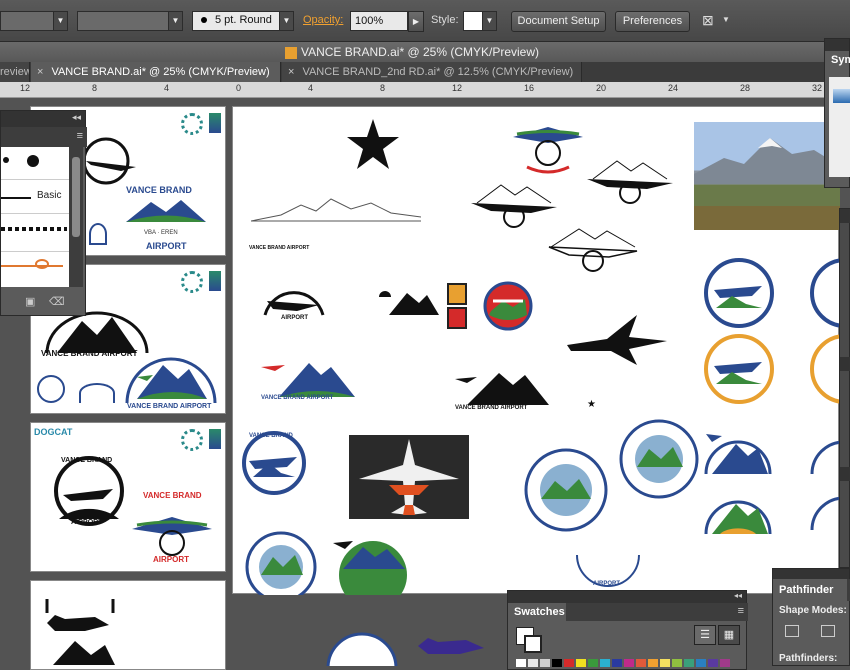 Image resolution: width=850 pixels, height=670 pixels. Describe the element at coordinates (57, 301) in the screenshot. I see `trash-icon: ⌫` at that location.